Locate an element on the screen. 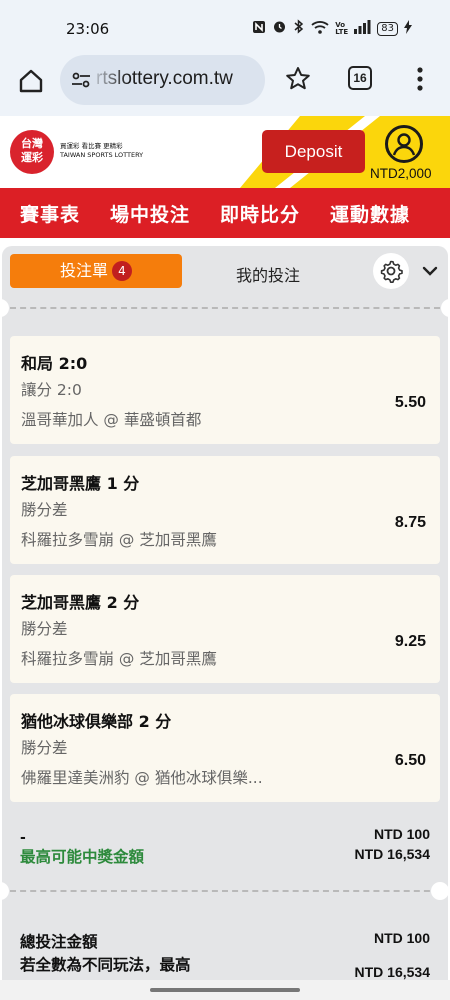 Image resolution: width=450 pixels, height=1000 pixels. bet-selection: 芝加哥黑鷹 2 分 is located at coordinates (80, 602).